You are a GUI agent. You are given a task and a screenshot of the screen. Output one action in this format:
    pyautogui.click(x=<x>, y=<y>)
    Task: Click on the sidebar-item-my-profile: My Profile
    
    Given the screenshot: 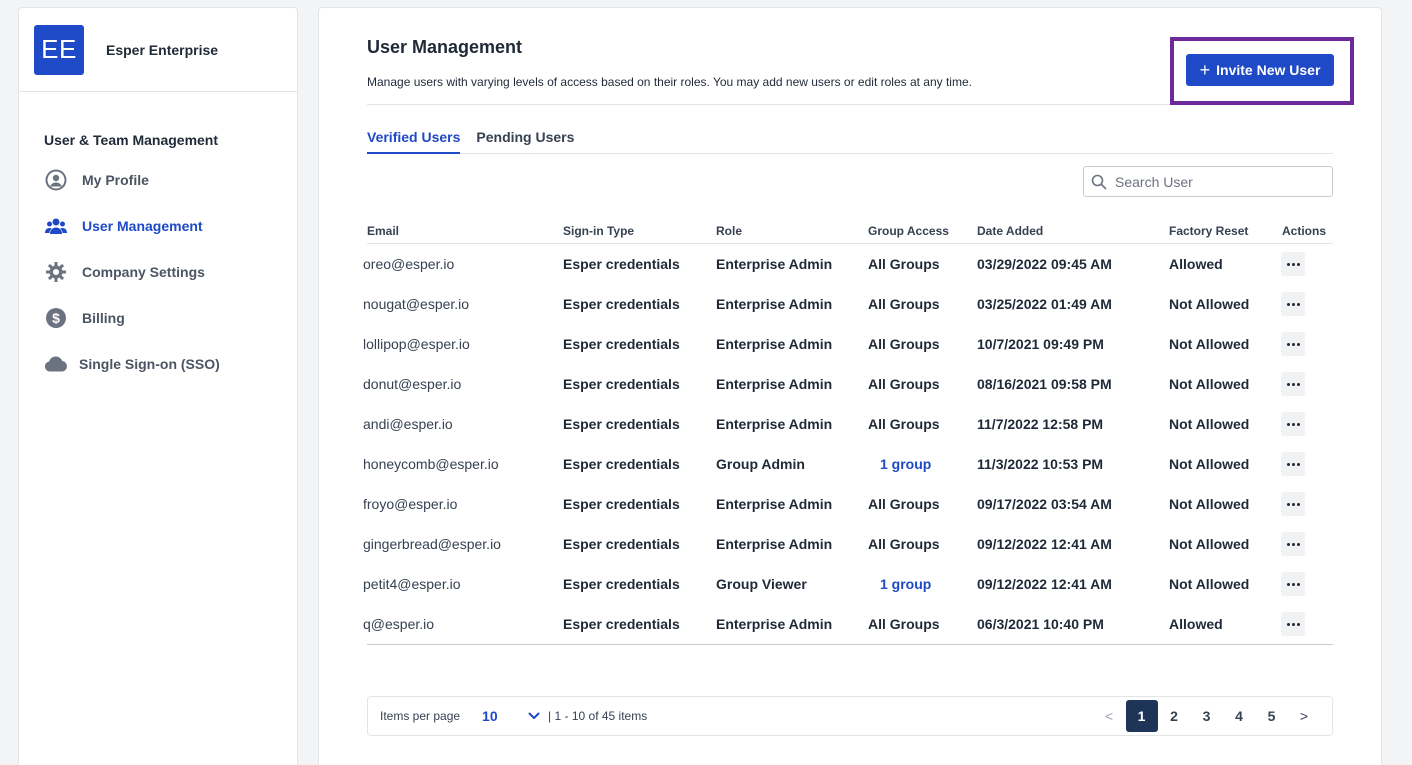 What is the action you would take?
    pyautogui.click(x=170, y=180)
    